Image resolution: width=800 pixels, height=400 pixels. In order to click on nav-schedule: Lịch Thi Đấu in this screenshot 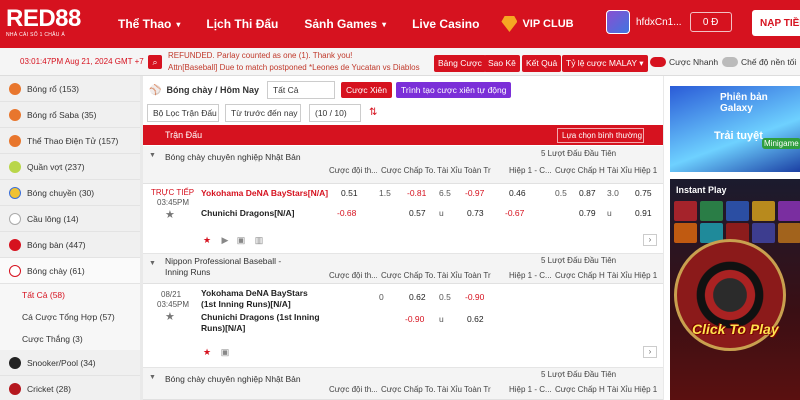, I will do `click(242, 24)`.